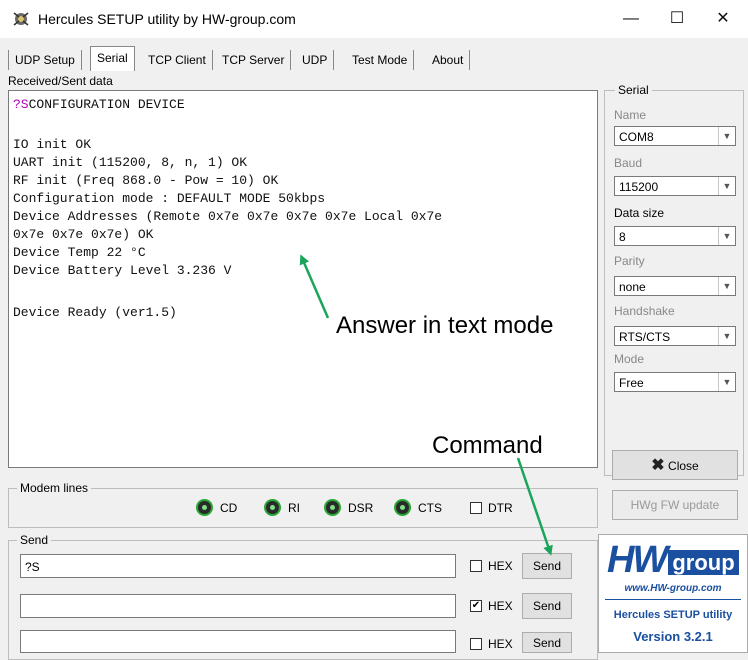 The height and width of the screenshot is (660, 748). I want to click on cts-label: CTS, so click(430, 508).